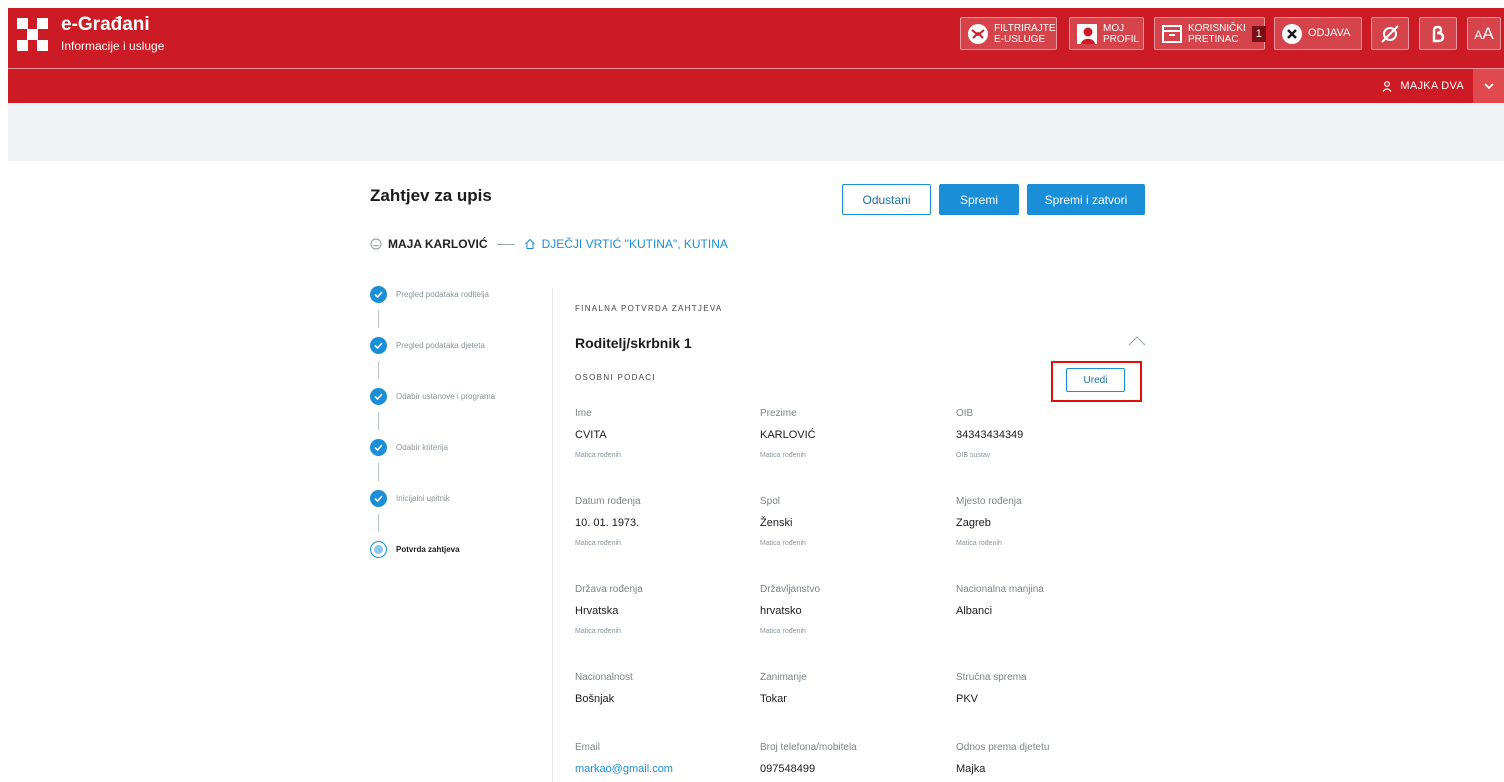  I want to click on step-label: Pregled podataka roditelja, so click(442, 294).